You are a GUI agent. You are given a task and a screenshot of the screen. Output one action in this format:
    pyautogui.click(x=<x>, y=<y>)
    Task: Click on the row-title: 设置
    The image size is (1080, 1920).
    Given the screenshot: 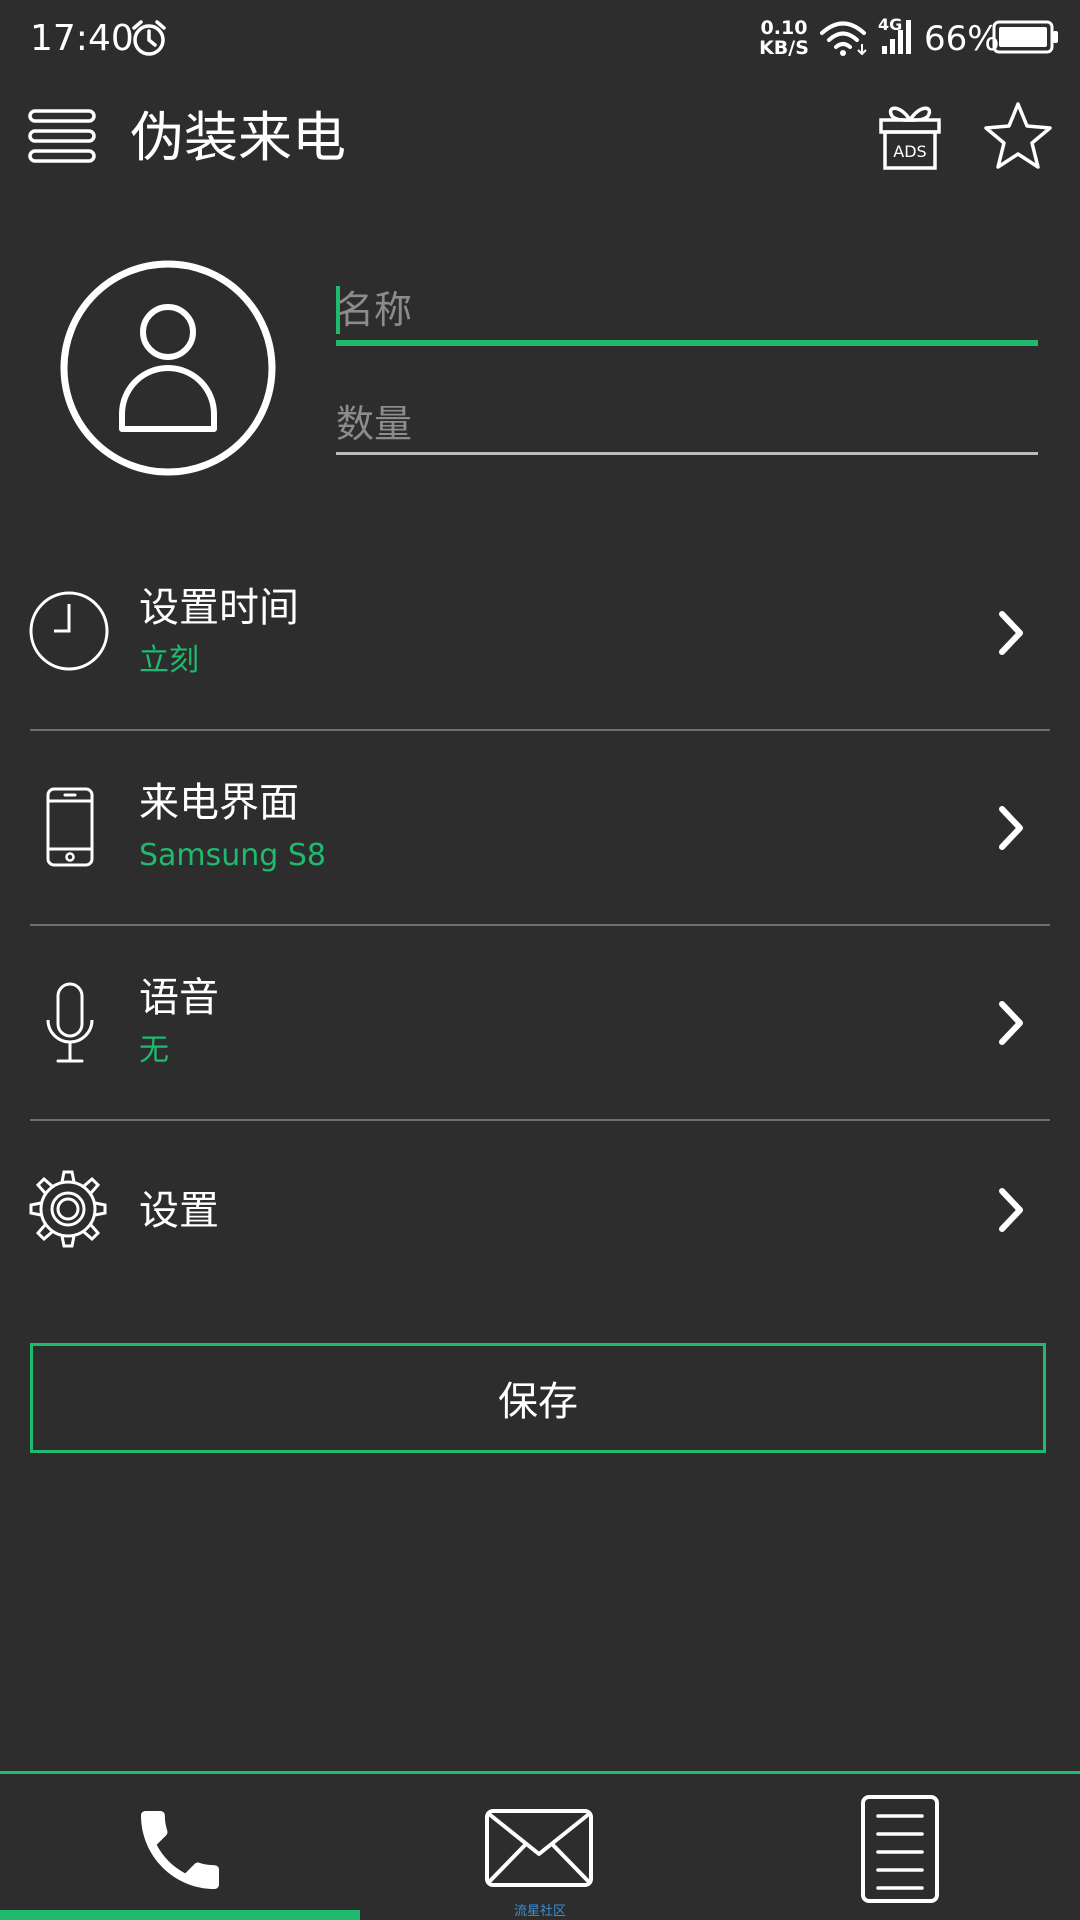 What is the action you would take?
    pyautogui.click(x=179, y=1211)
    